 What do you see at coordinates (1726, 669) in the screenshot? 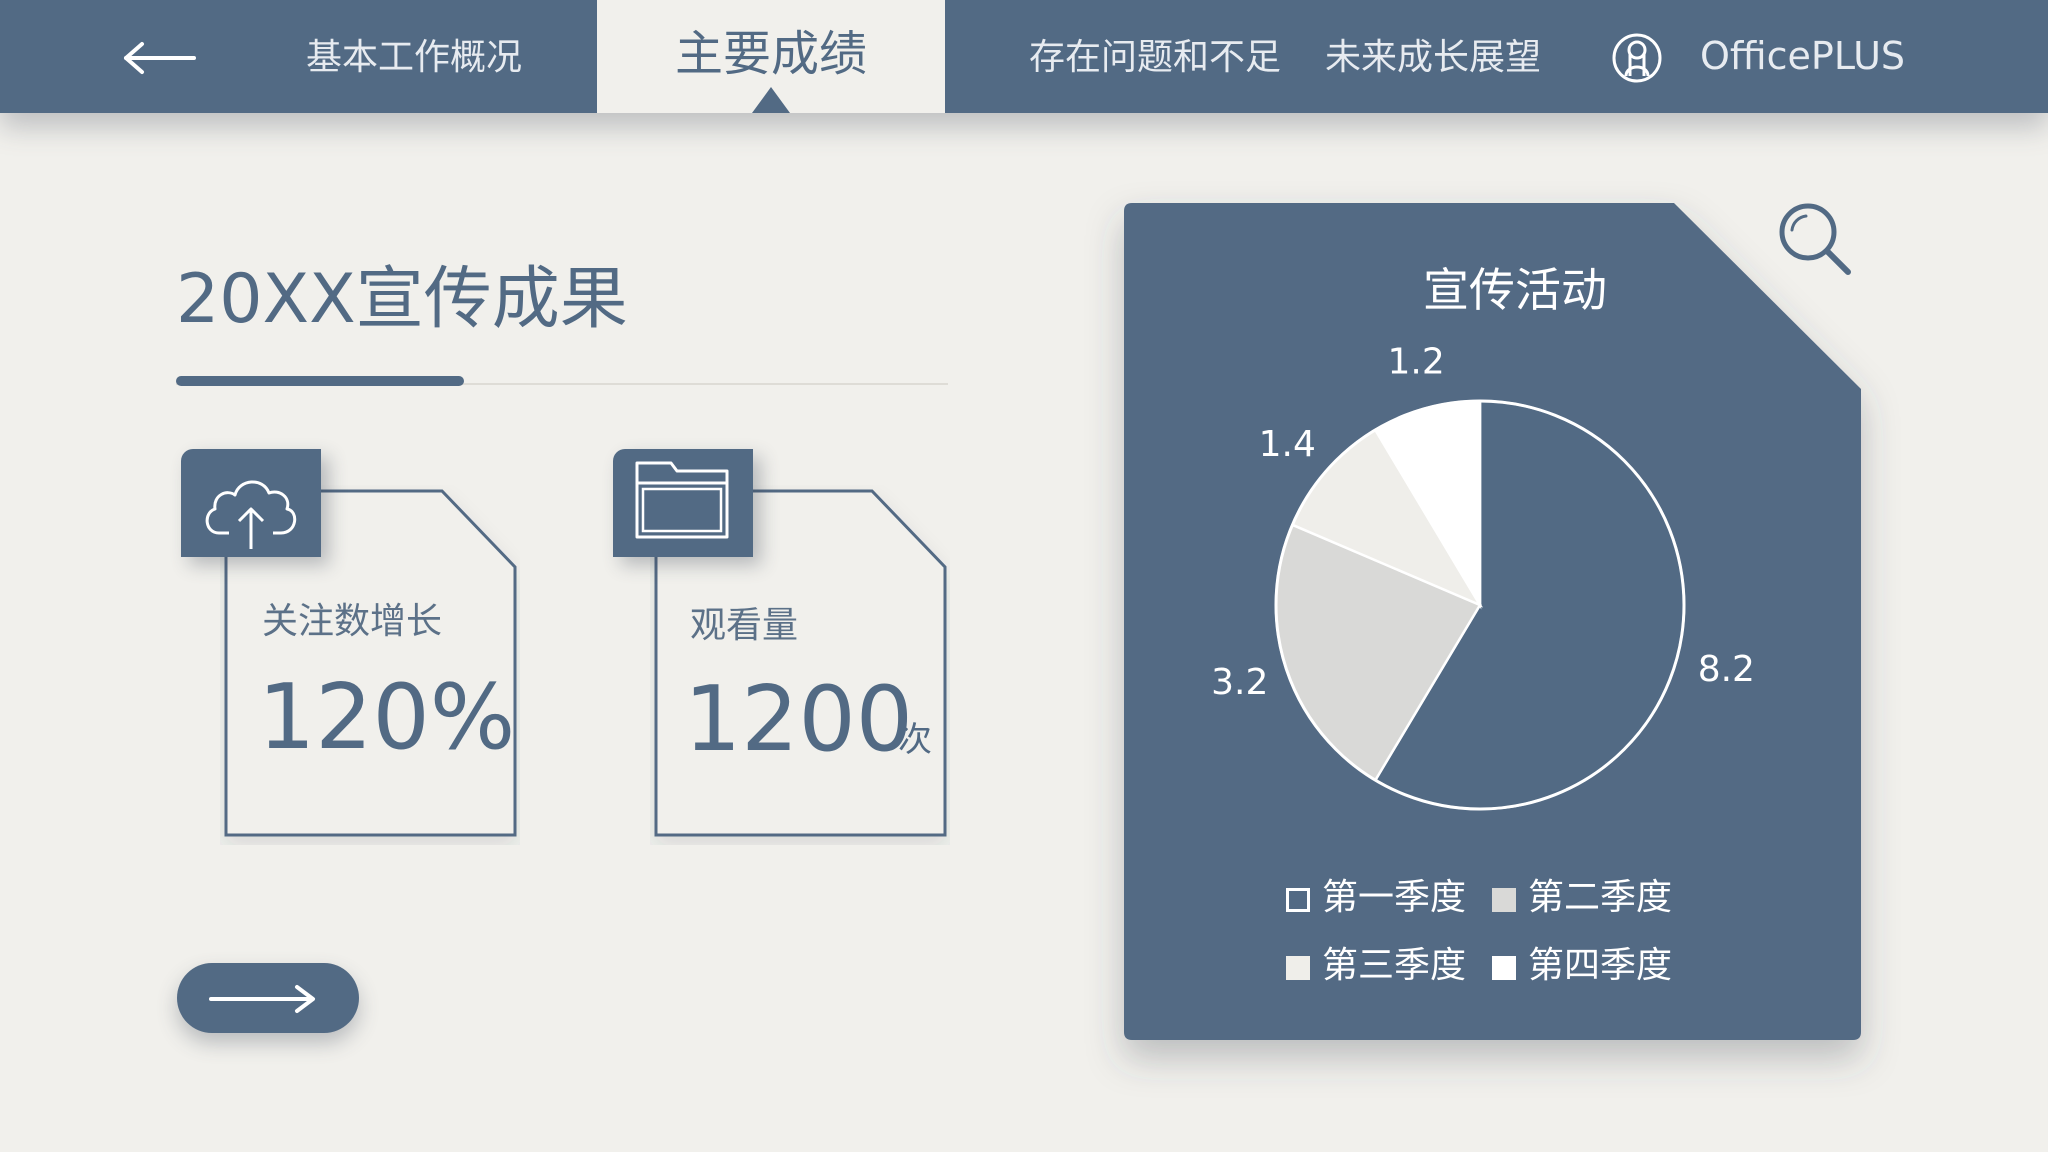
I see `pie-label-q1: 8.2` at bounding box center [1726, 669].